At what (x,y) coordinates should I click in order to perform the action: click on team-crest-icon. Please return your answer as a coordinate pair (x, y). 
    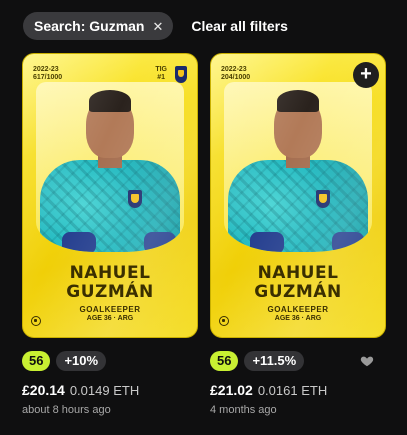
    Looking at the image, I should click on (181, 74).